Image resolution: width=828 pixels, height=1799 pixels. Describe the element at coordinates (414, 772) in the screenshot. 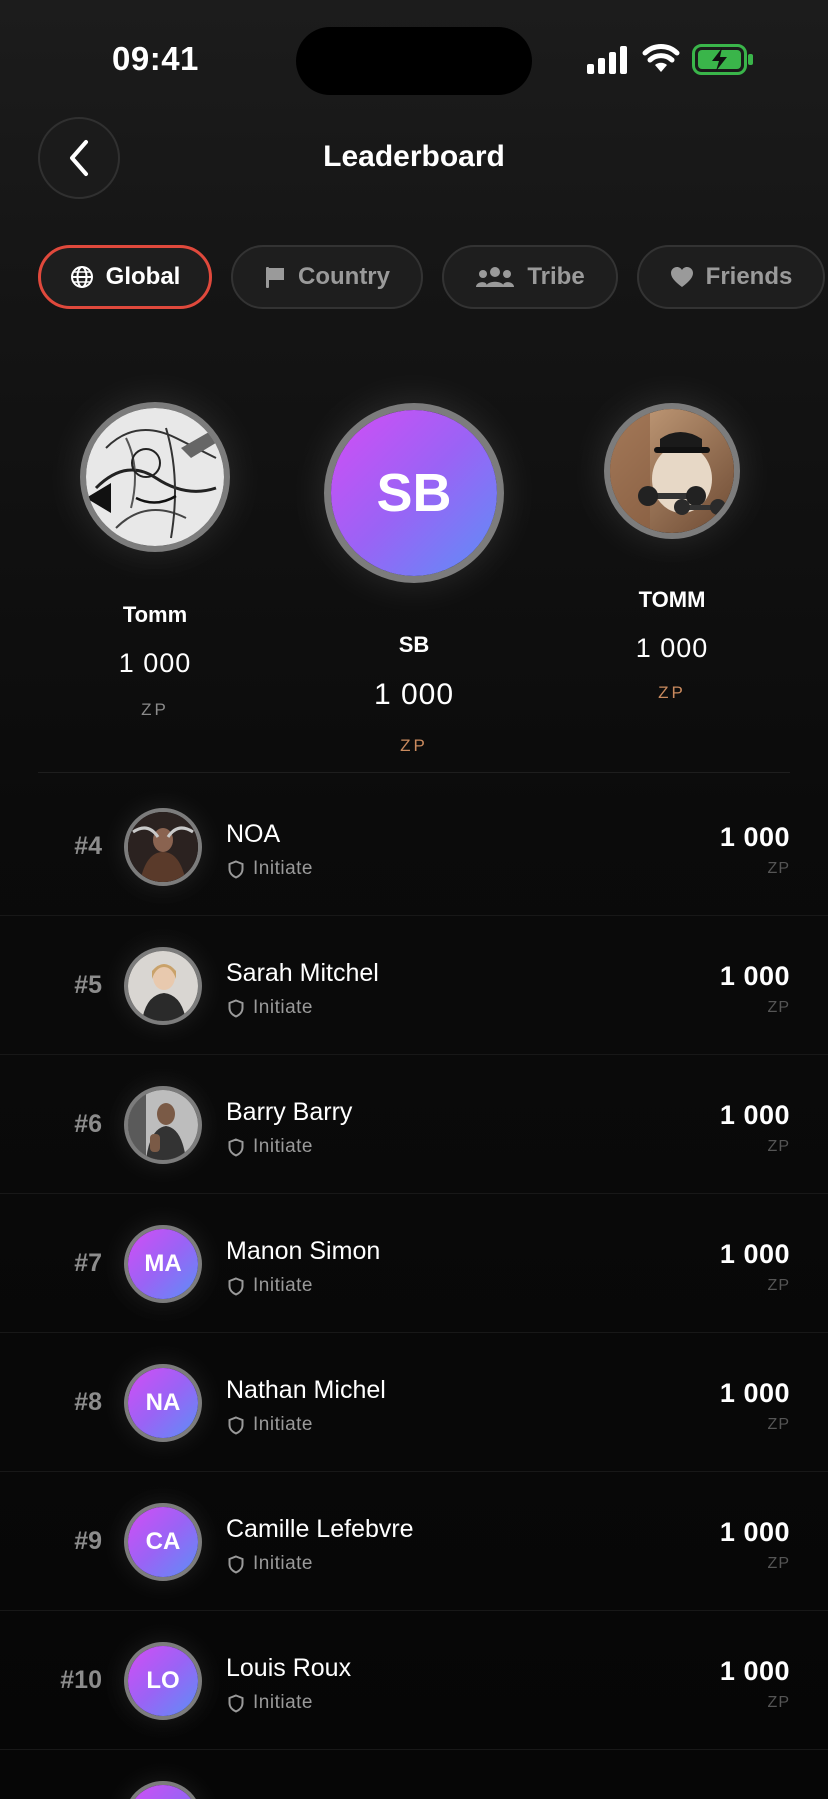

I see `divider` at that location.